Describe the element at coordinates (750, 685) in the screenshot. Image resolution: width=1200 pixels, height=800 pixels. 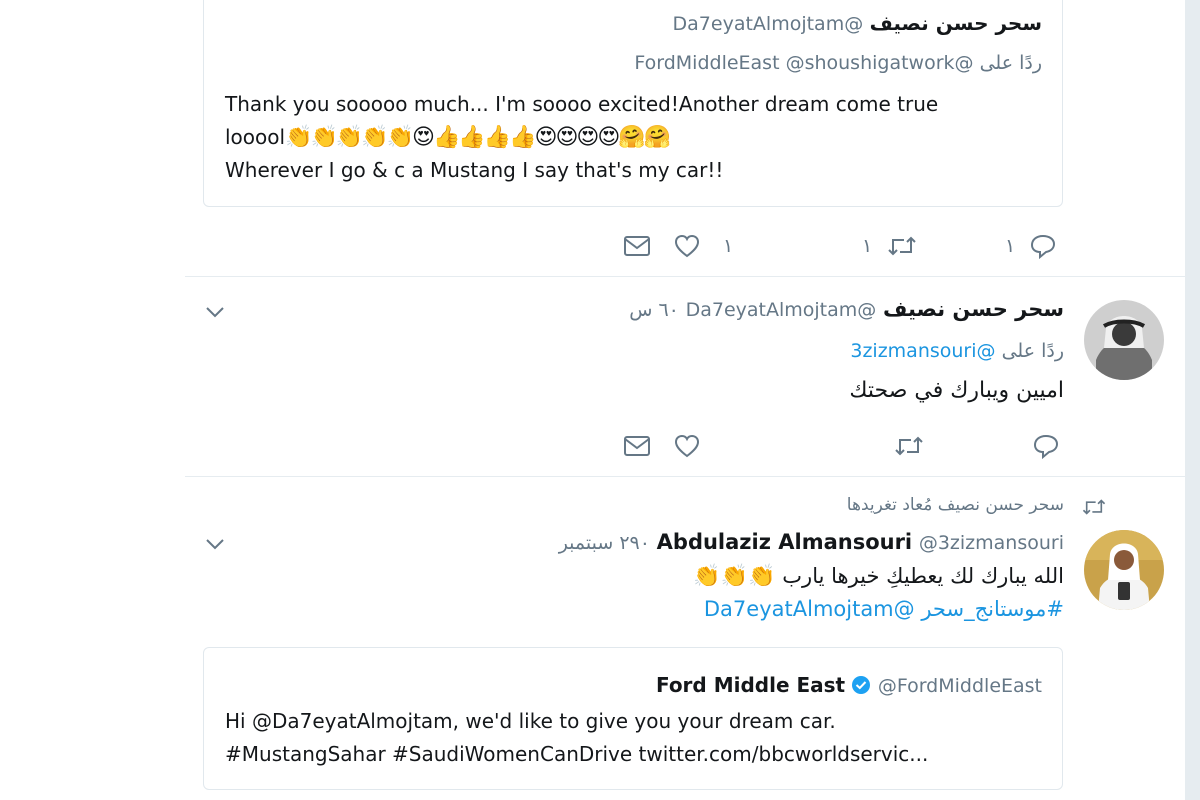
I see `author-name: Ford Middle East` at that location.